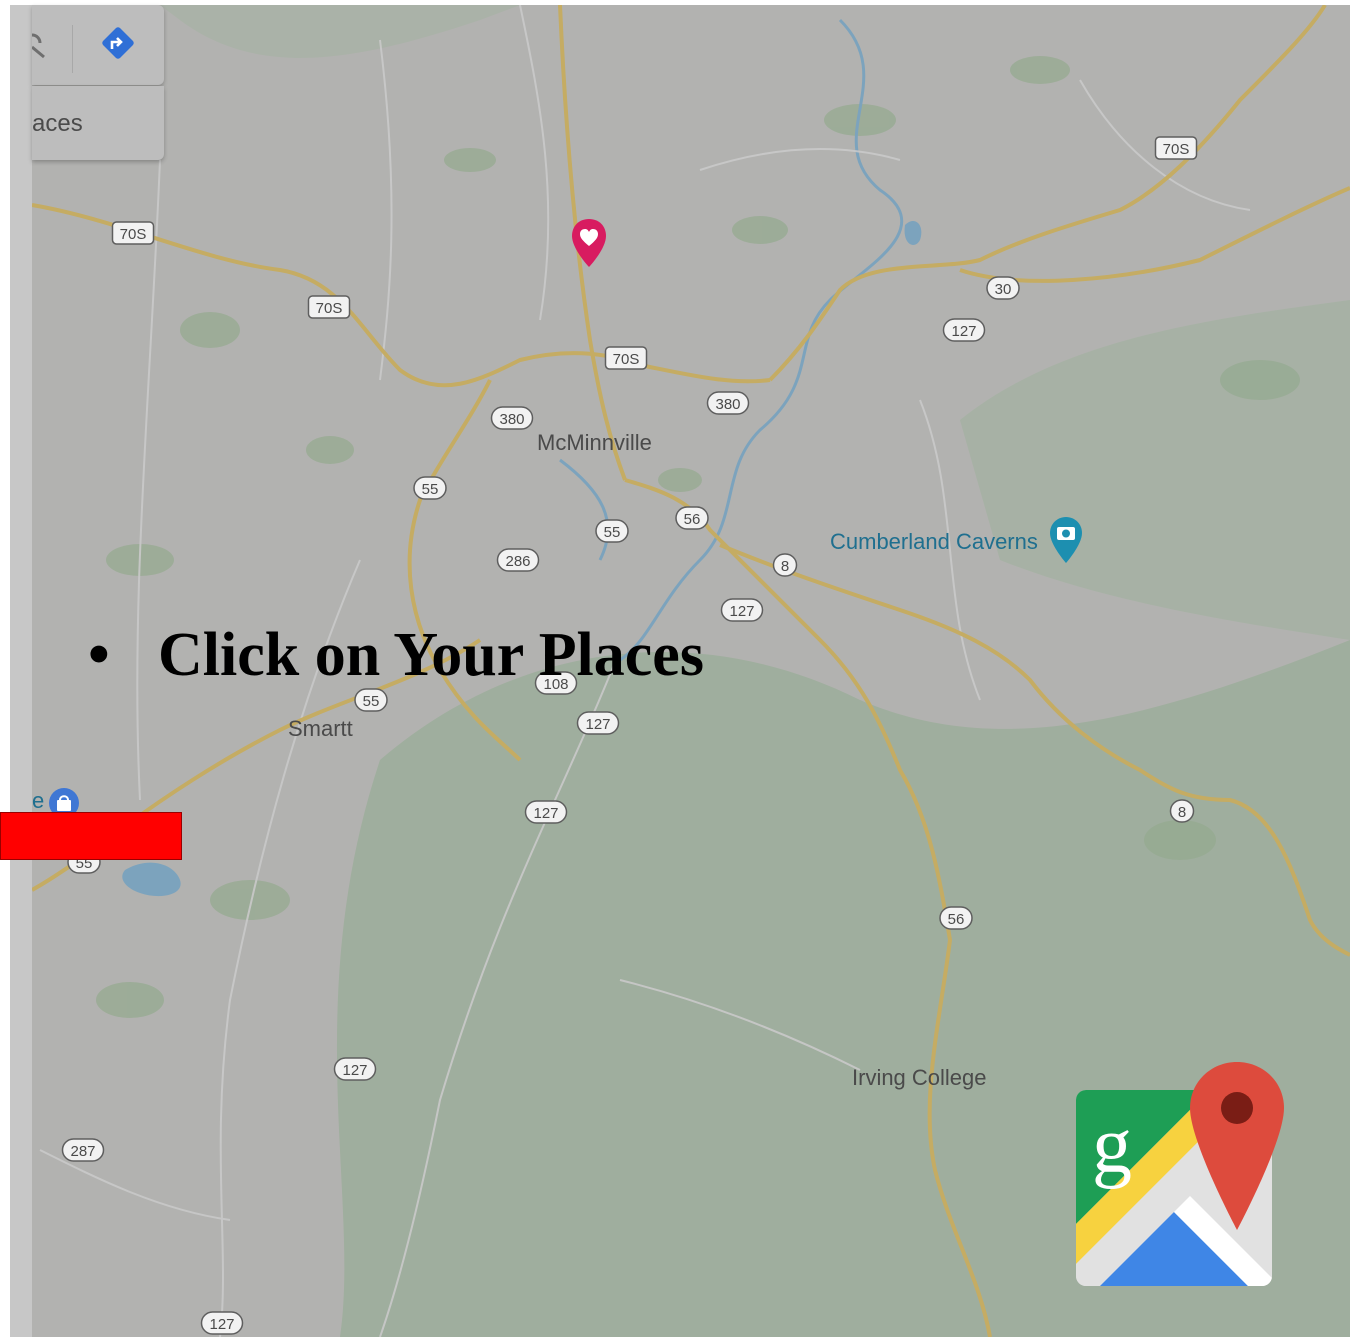  What do you see at coordinates (98, 45) in the screenshot?
I see `search-box` at bounding box center [98, 45].